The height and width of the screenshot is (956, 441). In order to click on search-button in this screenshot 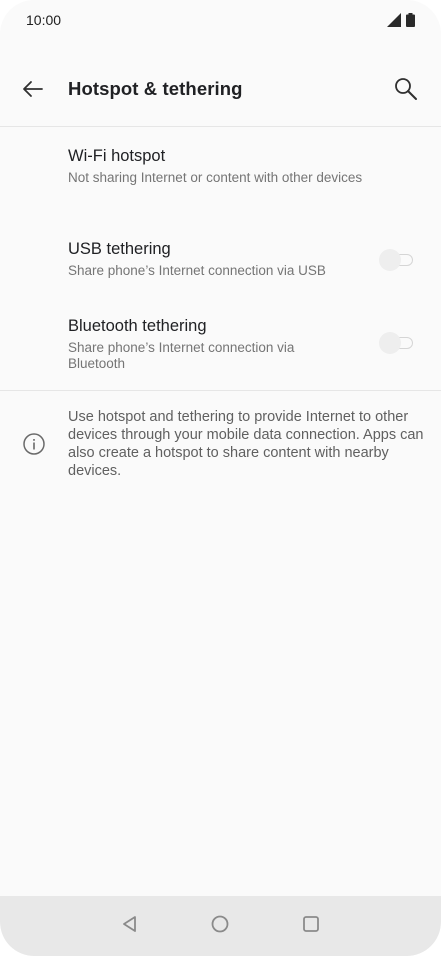, I will do `click(406, 91)`.